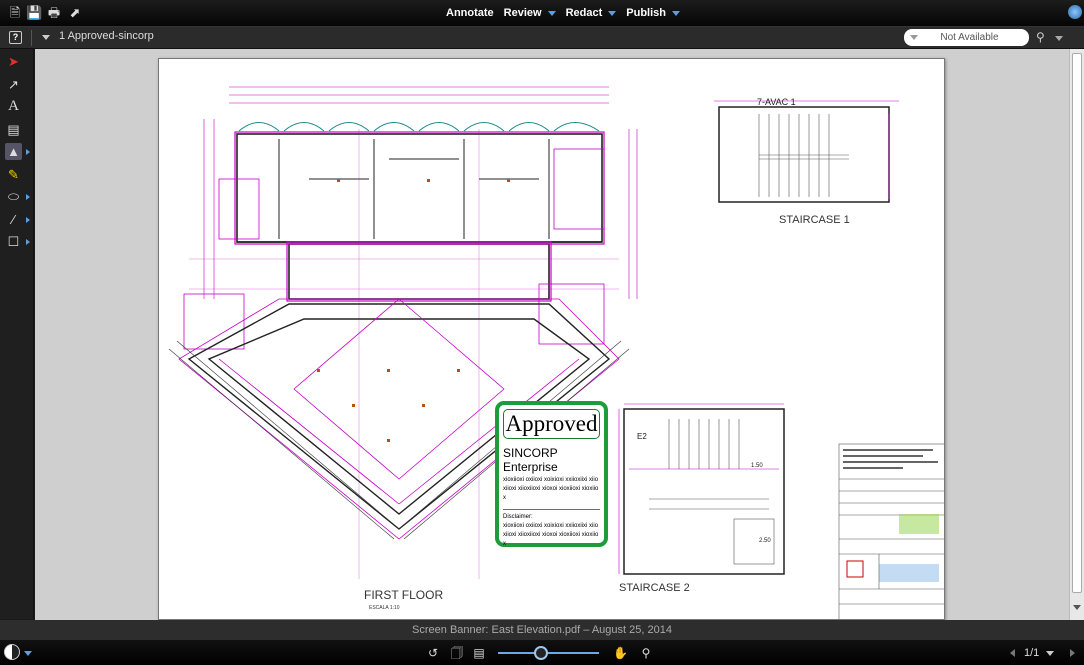 The width and height of the screenshot is (1084, 665). What do you see at coordinates (31, 38) in the screenshot?
I see `divider` at bounding box center [31, 38].